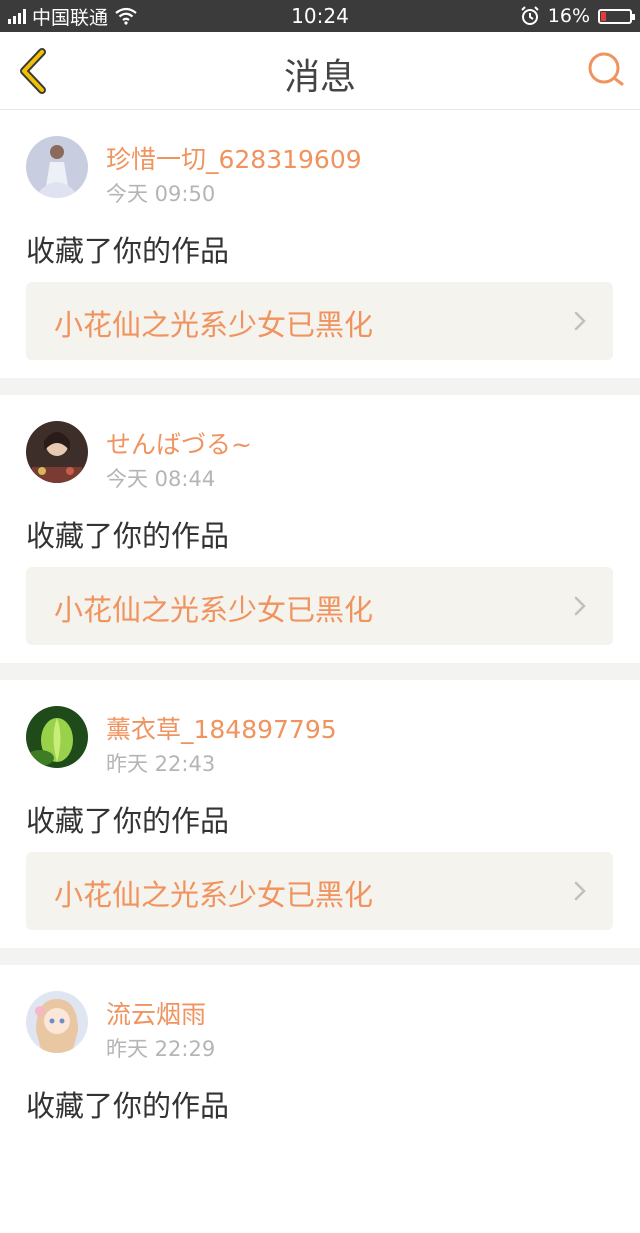  I want to click on battery-icon, so click(616, 16).